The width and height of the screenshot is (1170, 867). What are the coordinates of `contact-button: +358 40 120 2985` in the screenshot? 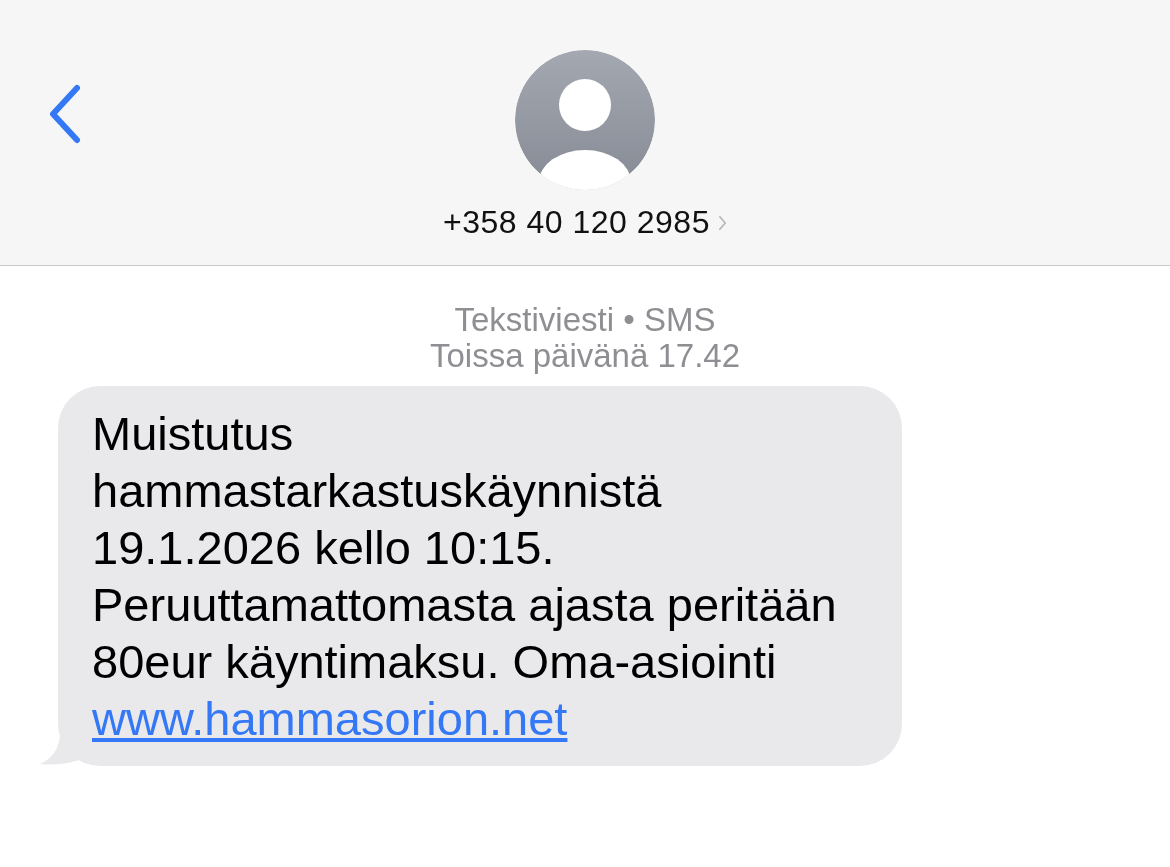 It's located at (585, 222).